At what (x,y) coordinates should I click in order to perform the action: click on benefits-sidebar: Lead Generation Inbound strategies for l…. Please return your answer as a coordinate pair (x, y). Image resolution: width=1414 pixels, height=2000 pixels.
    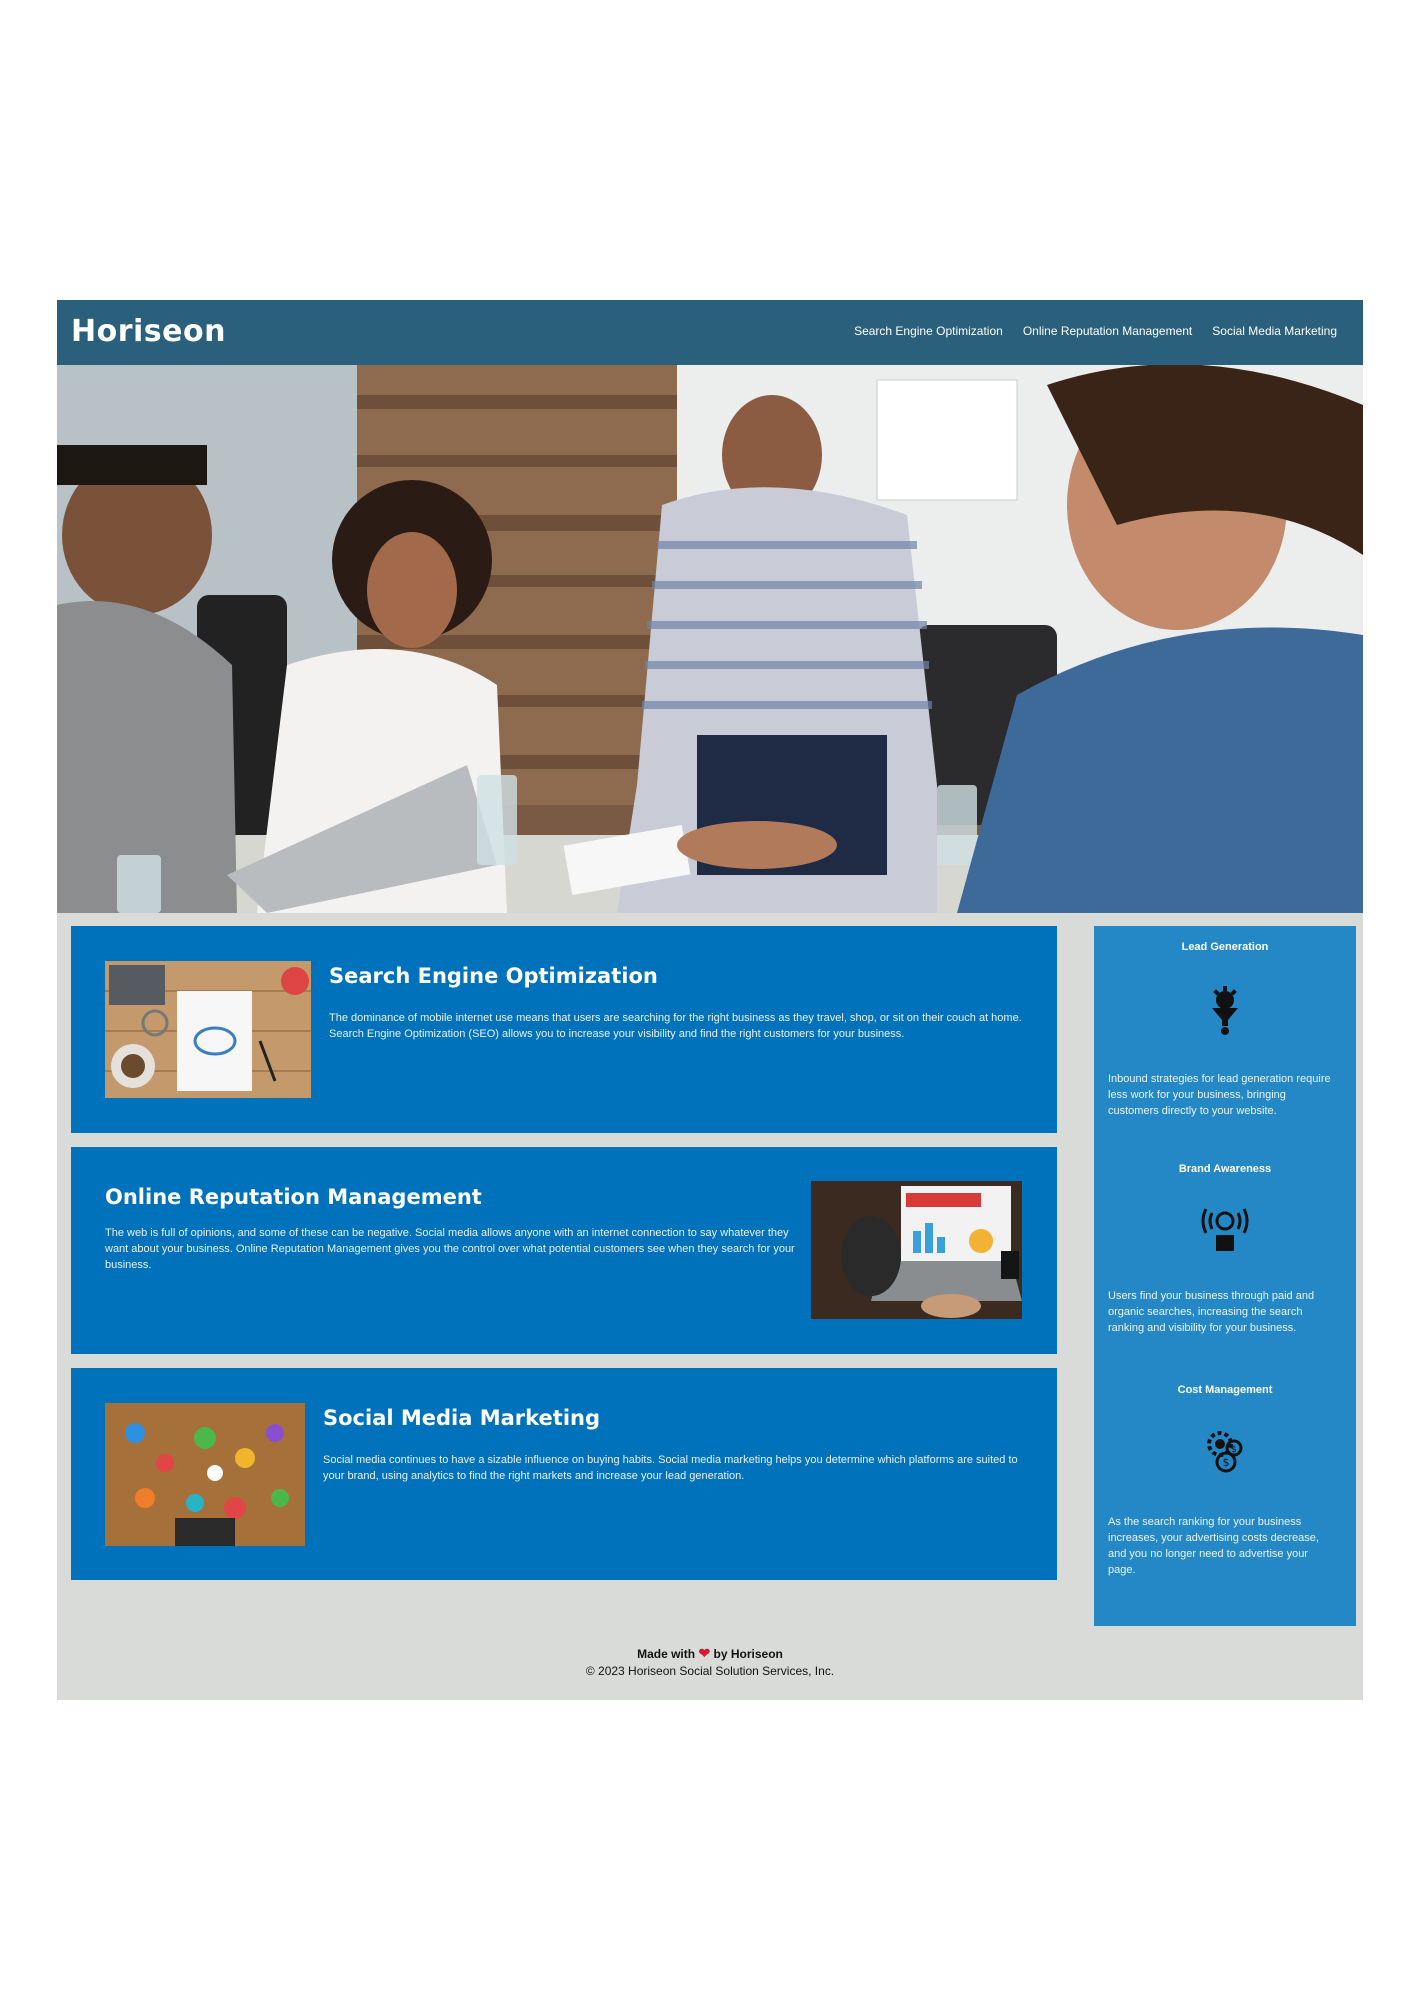
    Looking at the image, I should click on (1225, 1276).